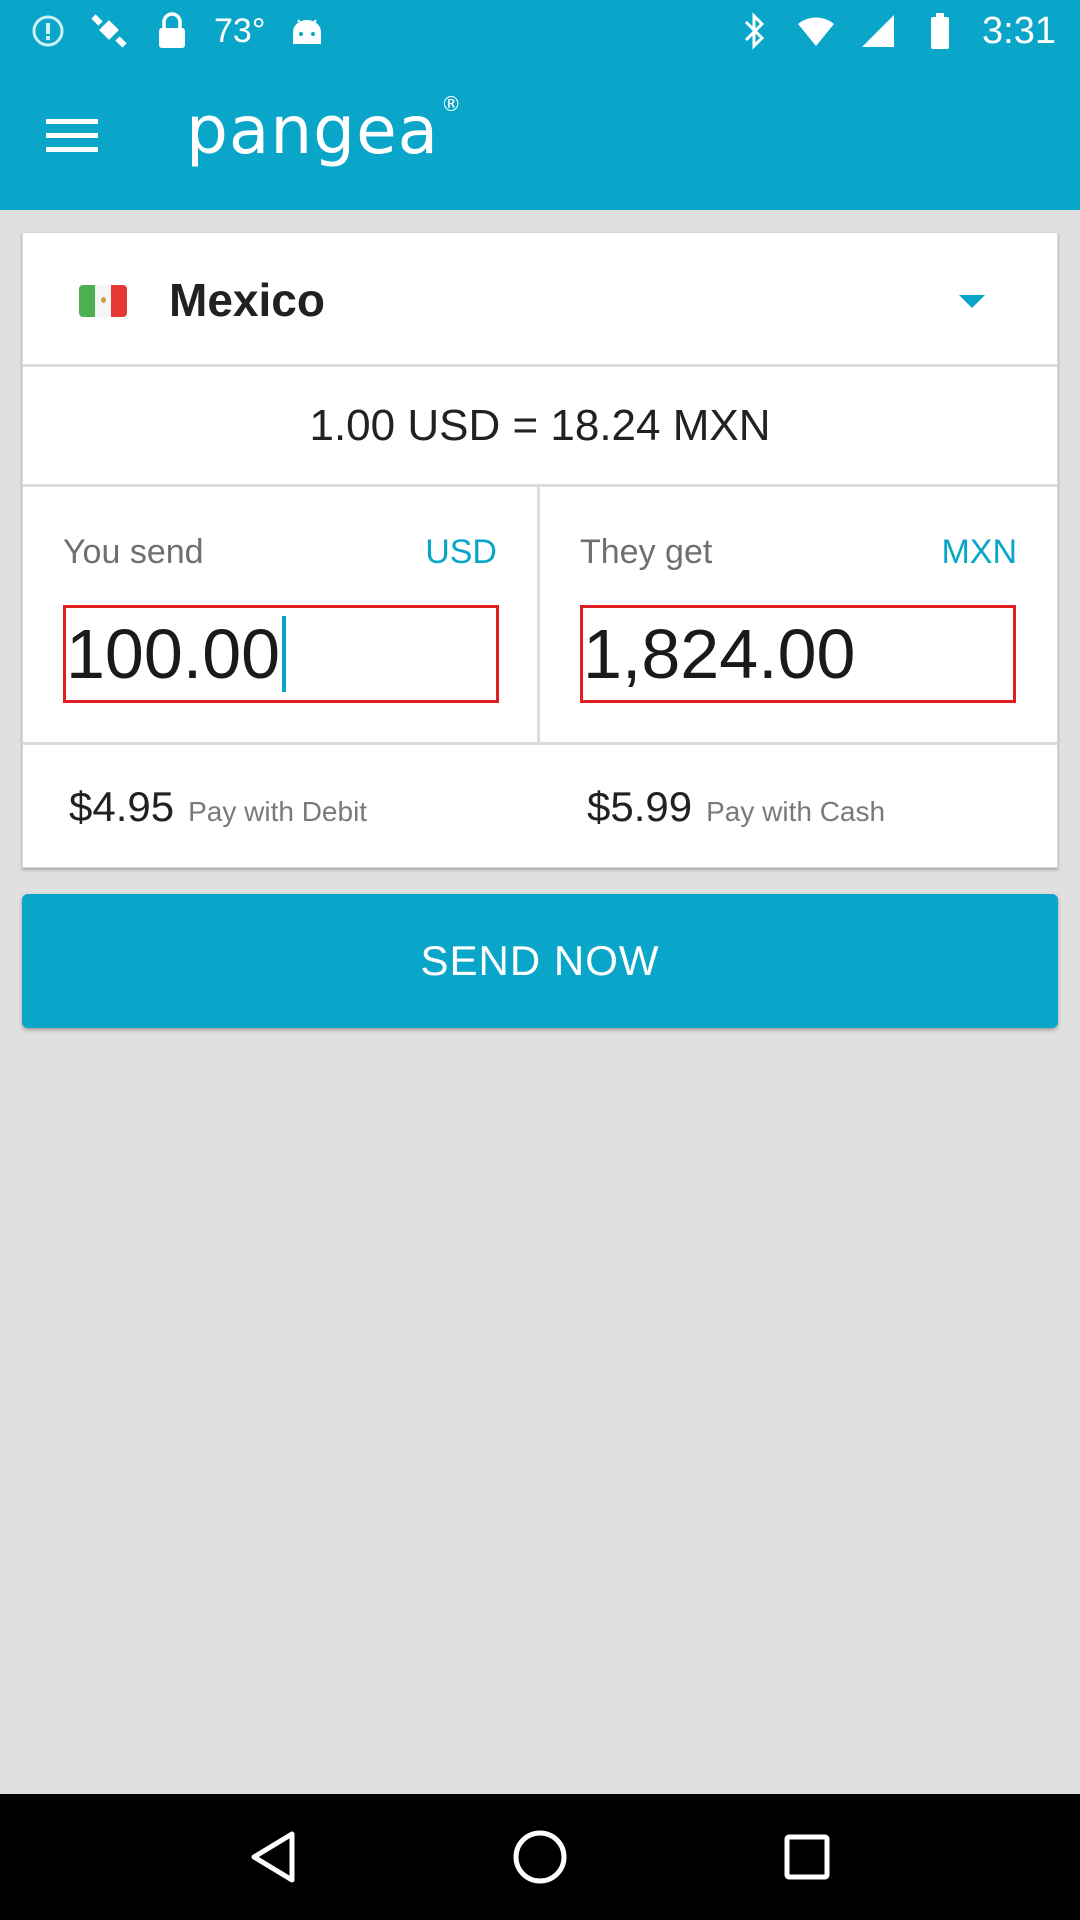 The height and width of the screenshot is (1920, 1080). Describe the element at coordinates (110, 31) in the screenshot. I see `satellite-icon` at that location.